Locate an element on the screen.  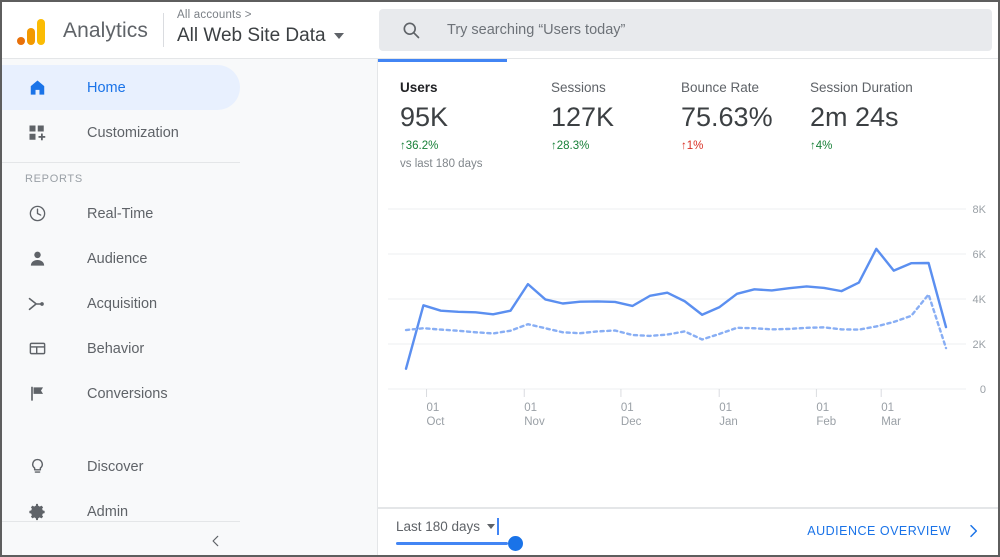
svg-text: 0 is located at coordinates (983, 390).